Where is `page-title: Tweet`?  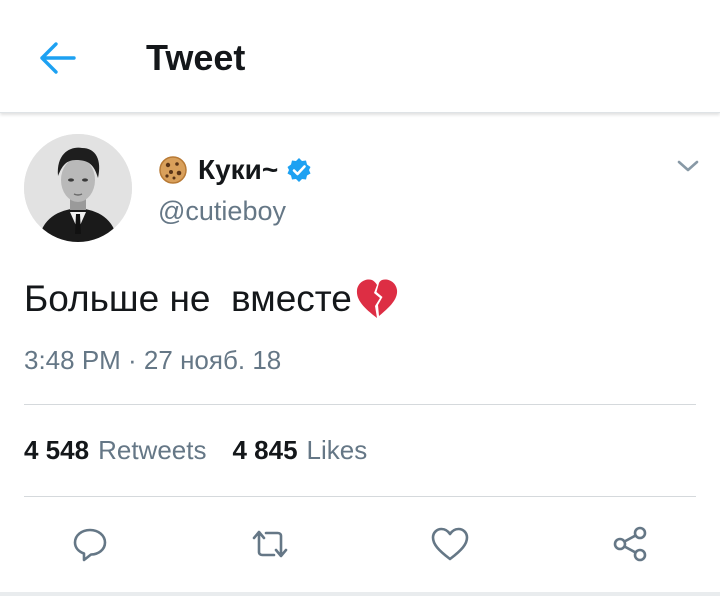
page-title: Tweet is located at coordinates (196, 57).